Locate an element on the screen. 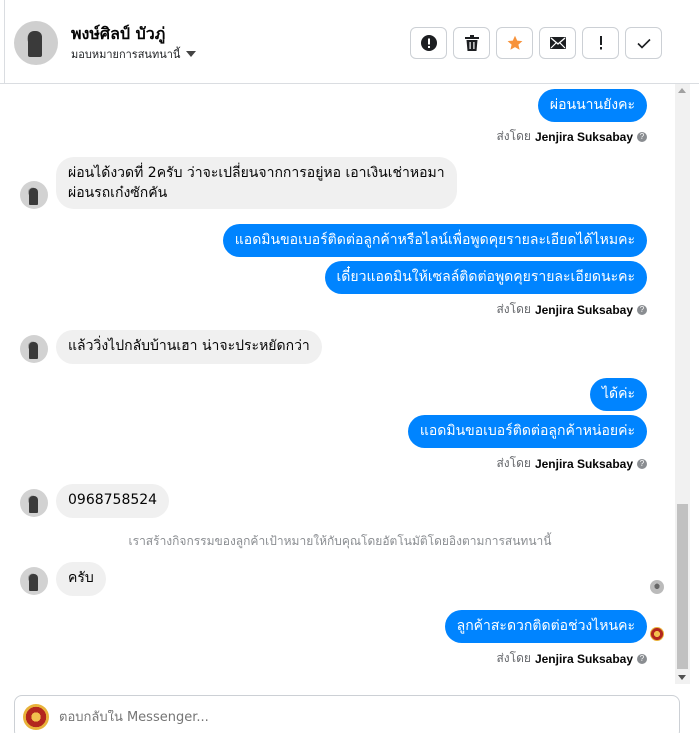 This screenshot has width=699, height=733. scrollbar-thumb is located at coordinates (682, 586).